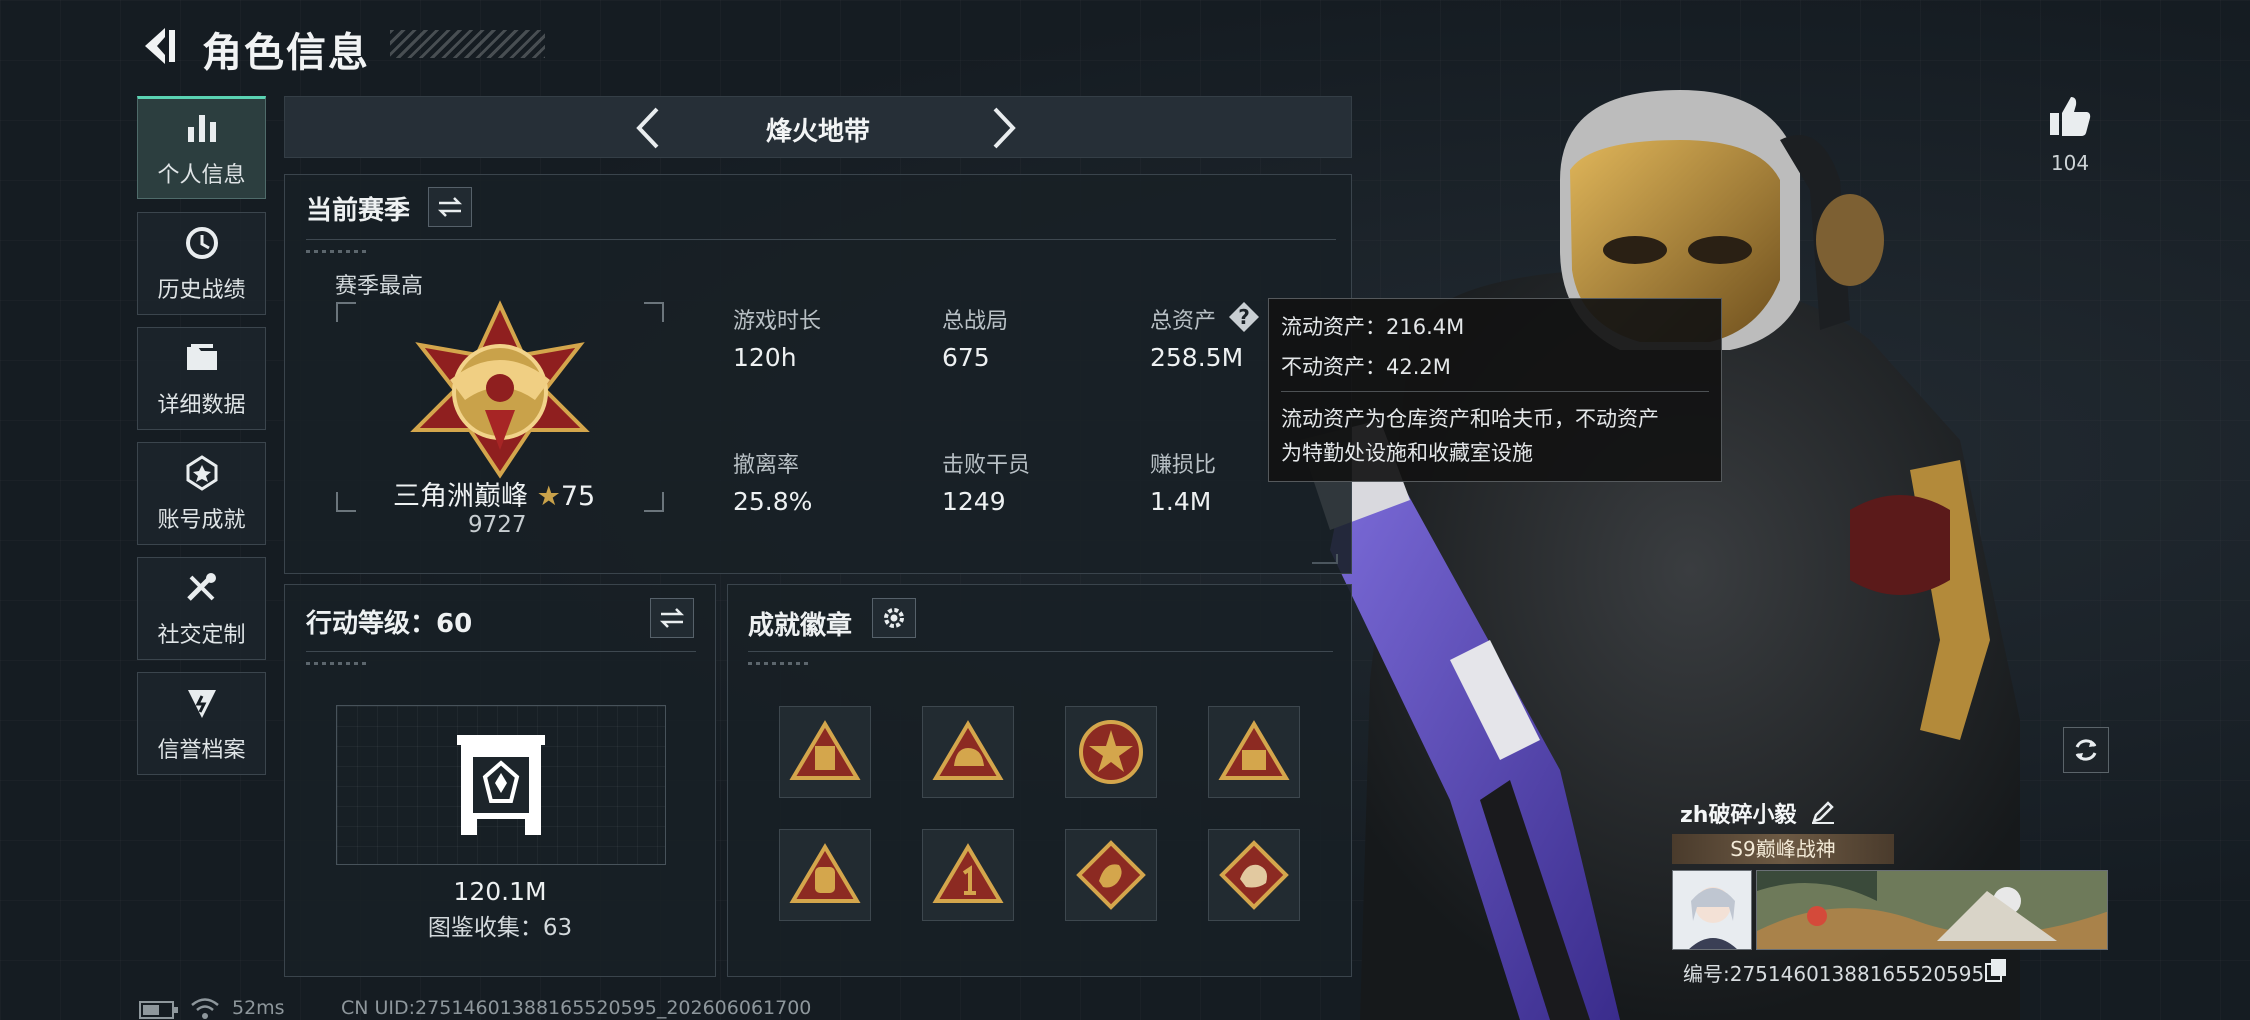 The image size is (2250, 1020). I want to click on back-icon, so click(159, 46).